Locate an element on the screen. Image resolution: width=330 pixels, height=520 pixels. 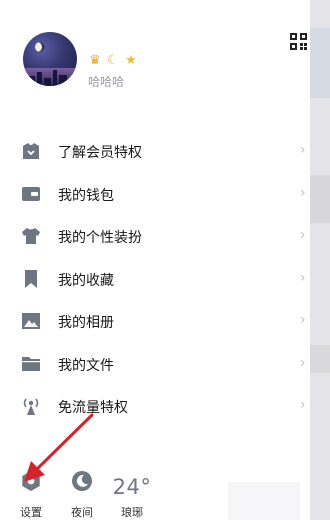
temperature: 24° is located at coordinates (132, 487).